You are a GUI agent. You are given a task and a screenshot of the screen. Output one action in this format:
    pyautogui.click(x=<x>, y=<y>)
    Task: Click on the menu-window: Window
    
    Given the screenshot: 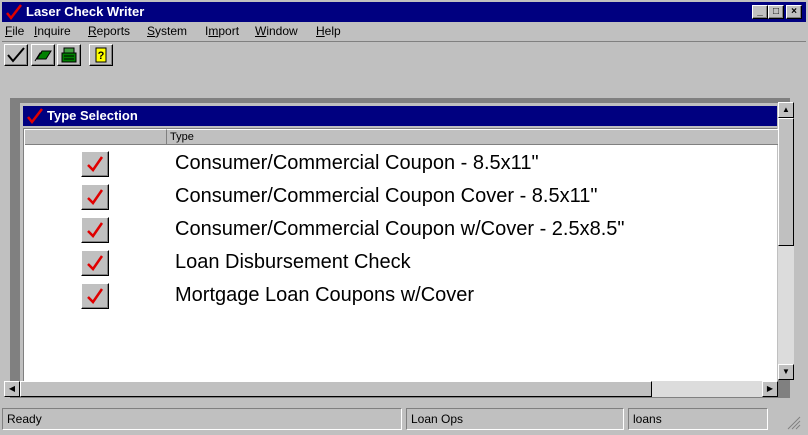 What is the action you would take?
    pyautogui.click(x=276, y=31)
    